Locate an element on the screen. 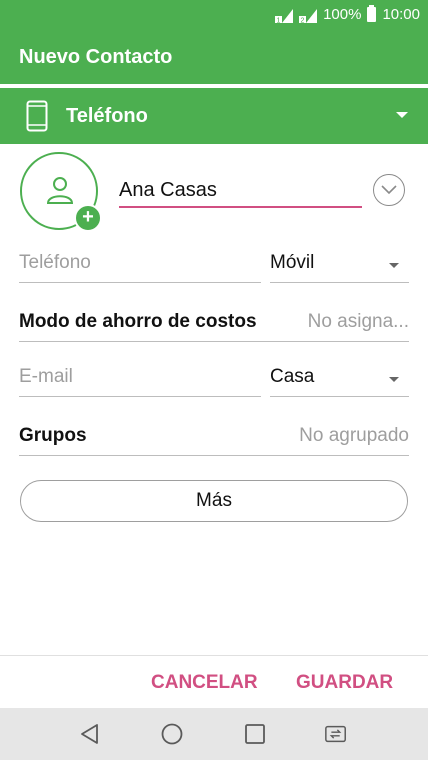 The height and width of the screenshot is (760, 428). back-icon is located at coordinates (90, 734).